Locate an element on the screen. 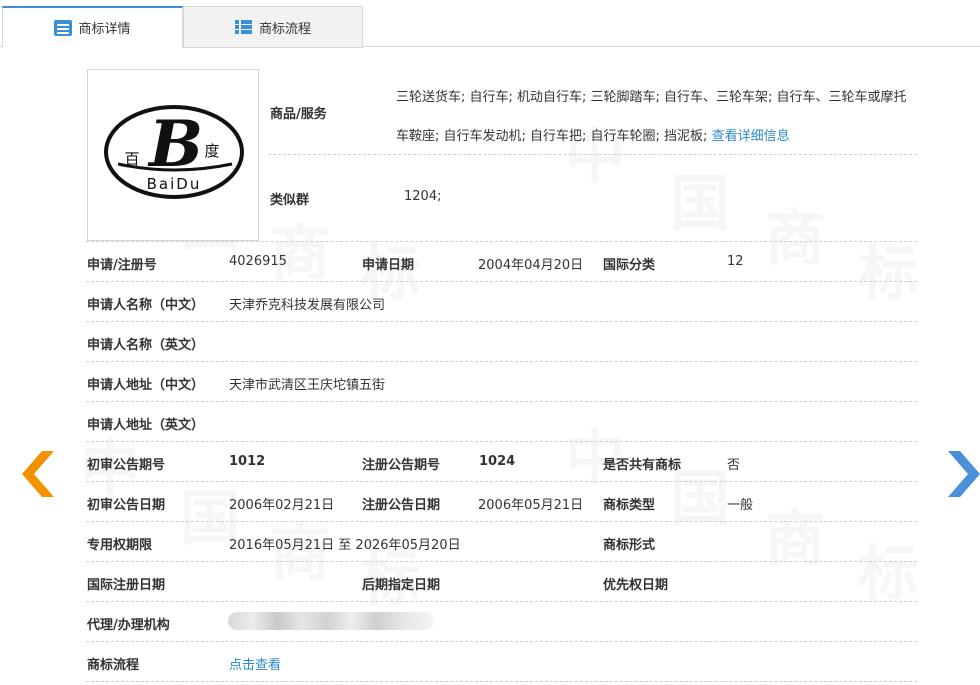 This screenshot has width=980, height=685. applicant-en-label: 申请人名称（英文） is located at coordinates (146, 345).